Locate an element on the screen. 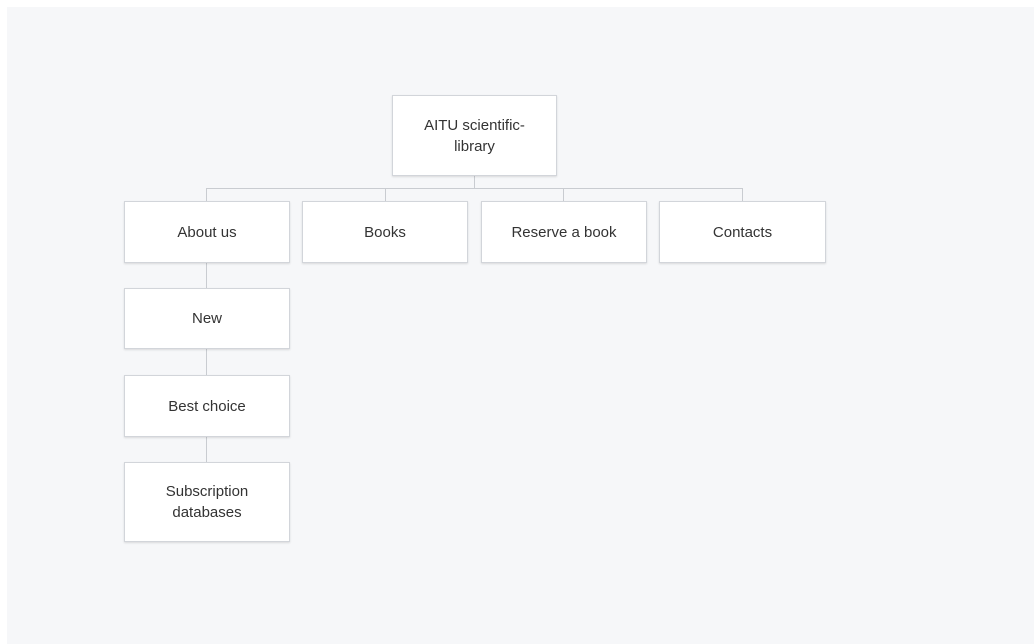 The height and width of the screenshot is (644, 1034). node-subscription-databases-label: Subscription databases is located at coordinates (207, 502).